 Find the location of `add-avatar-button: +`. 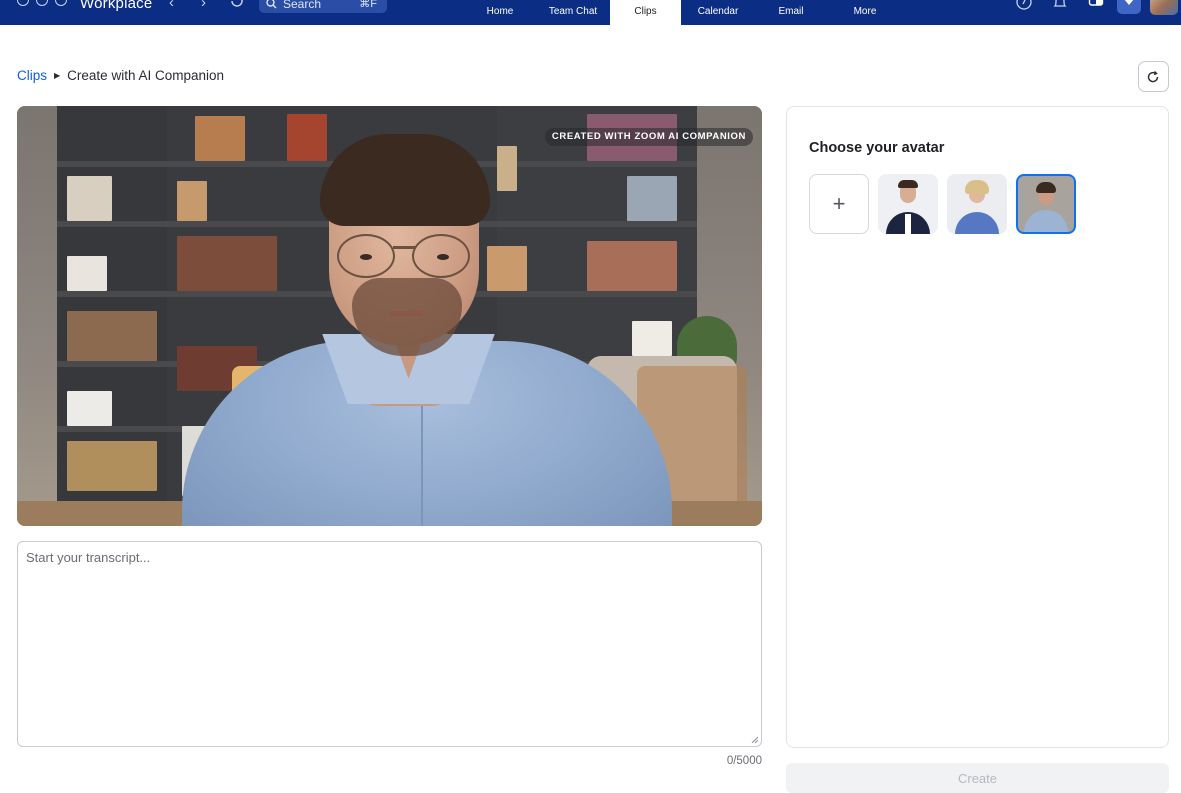

add-avatar-button: + is located at coordinates (839, 204).